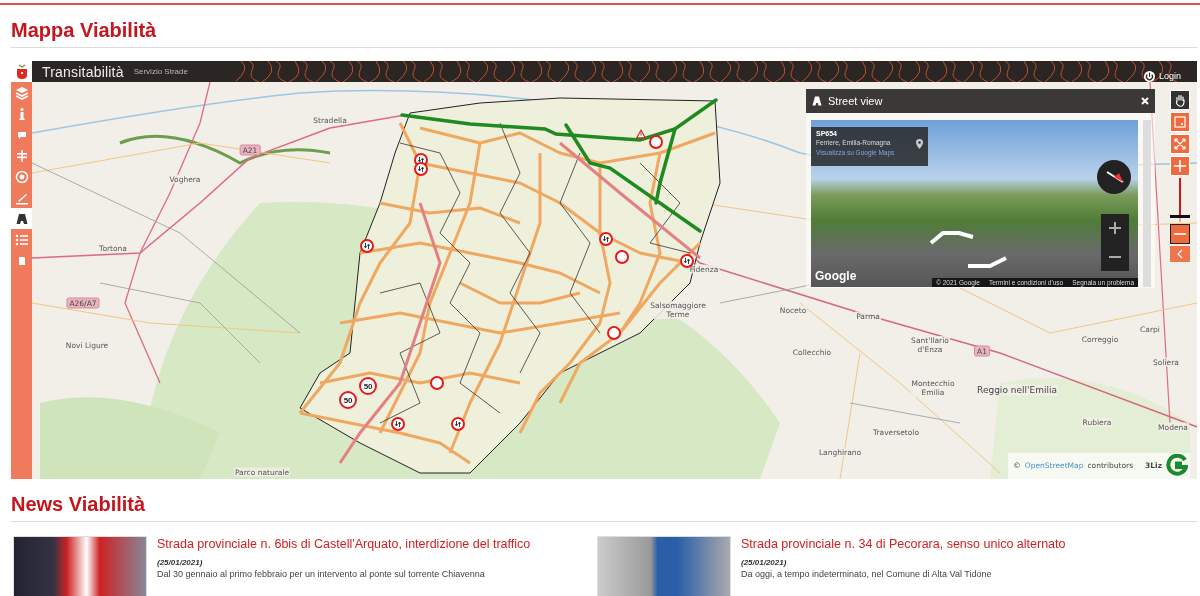  What do you see at coordinates (1177, 465) in the screenshot?
I see `logo-icon` at bounding box center [1177, 465].